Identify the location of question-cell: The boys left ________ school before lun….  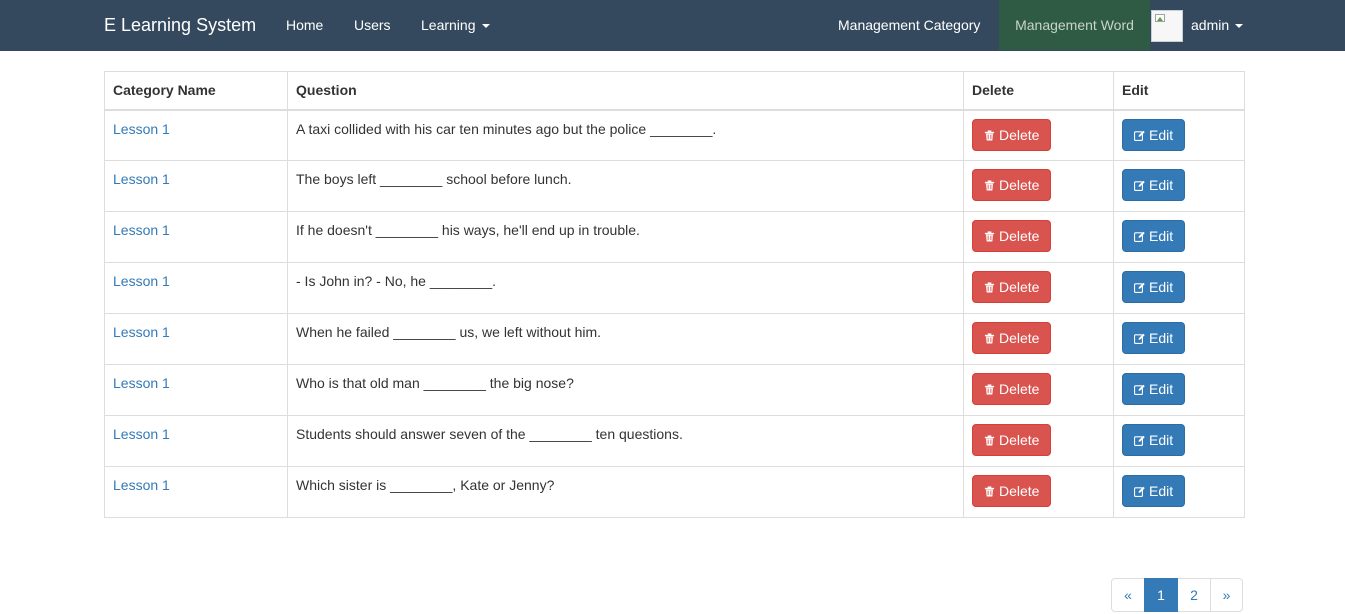
(625, 186).